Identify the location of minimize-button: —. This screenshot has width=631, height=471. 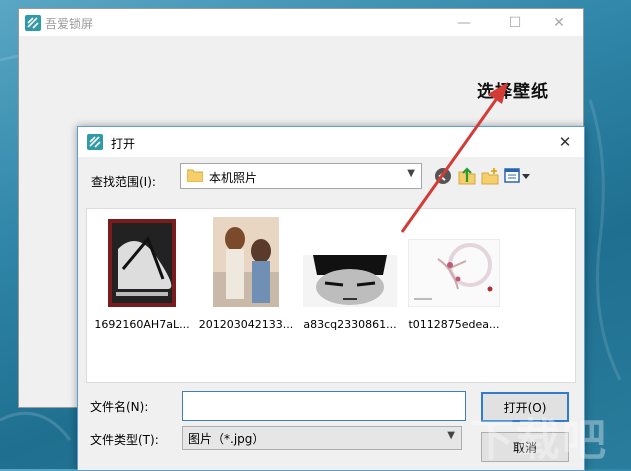
(464, 22).